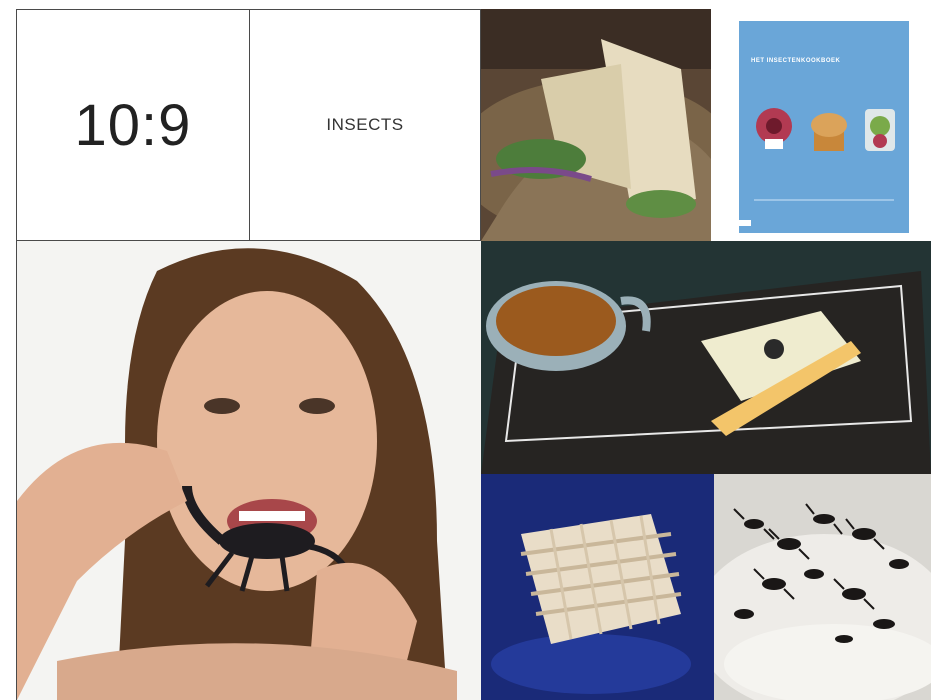 This screenshot has height=700, width=931. I want to click on category-tile: INSECTS, so click(365, 125).